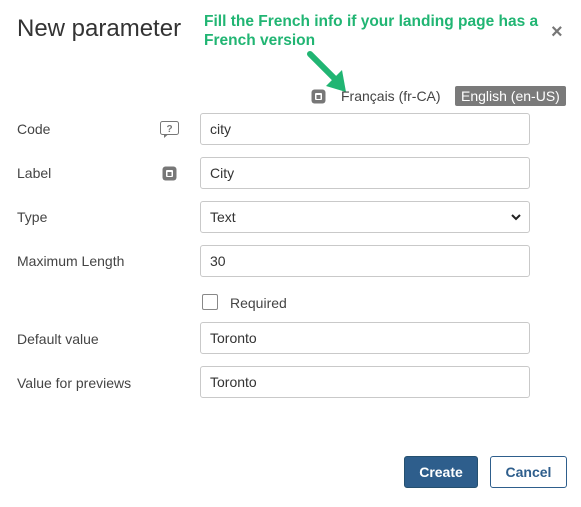  Describe the element at coordinates (223, 217) in the screenshot. I see `type-select-value: Text` at that location.